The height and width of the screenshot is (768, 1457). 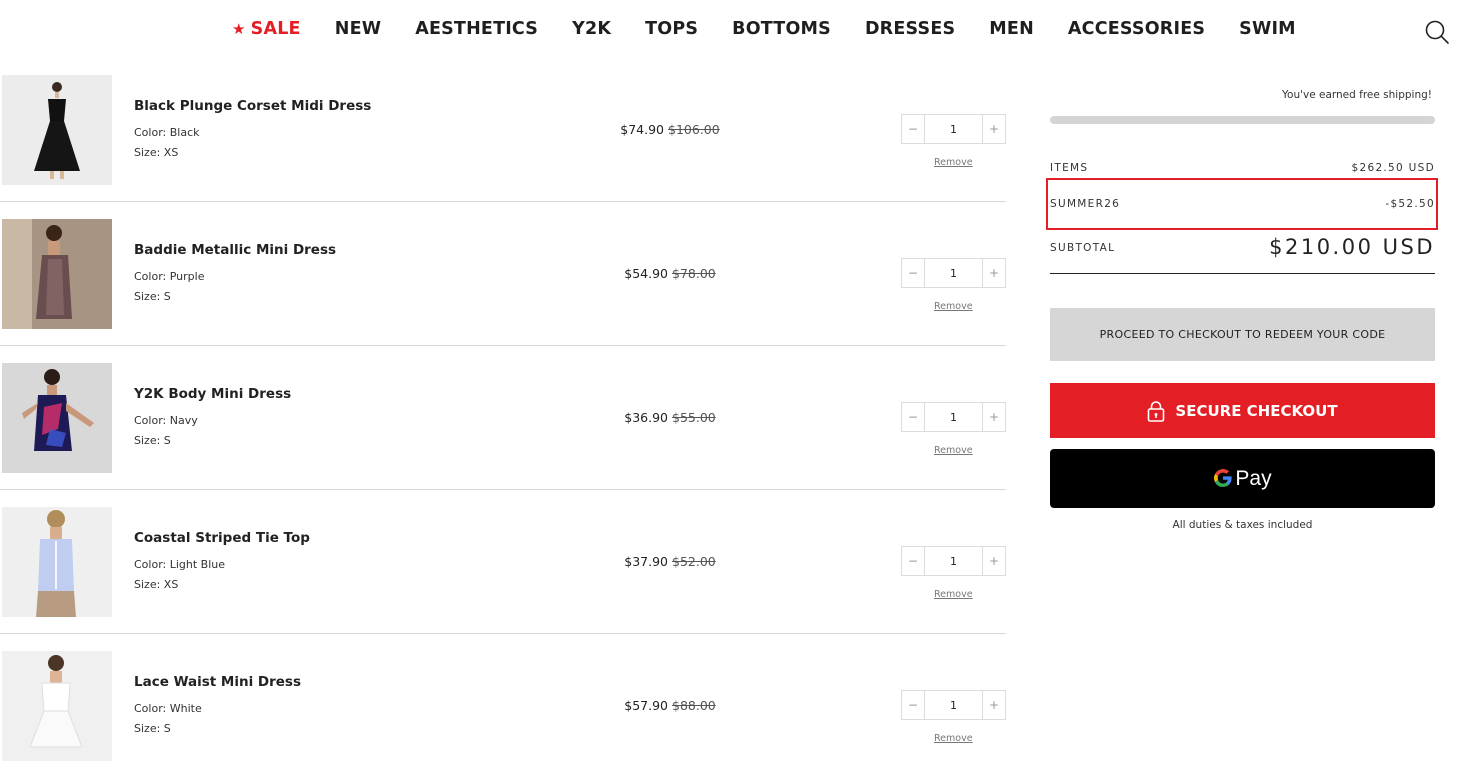 What do you see at coordinates (358, 29) in the screenshot?
I see `nav-item-new: NEW` at bounding box center [358, 29].